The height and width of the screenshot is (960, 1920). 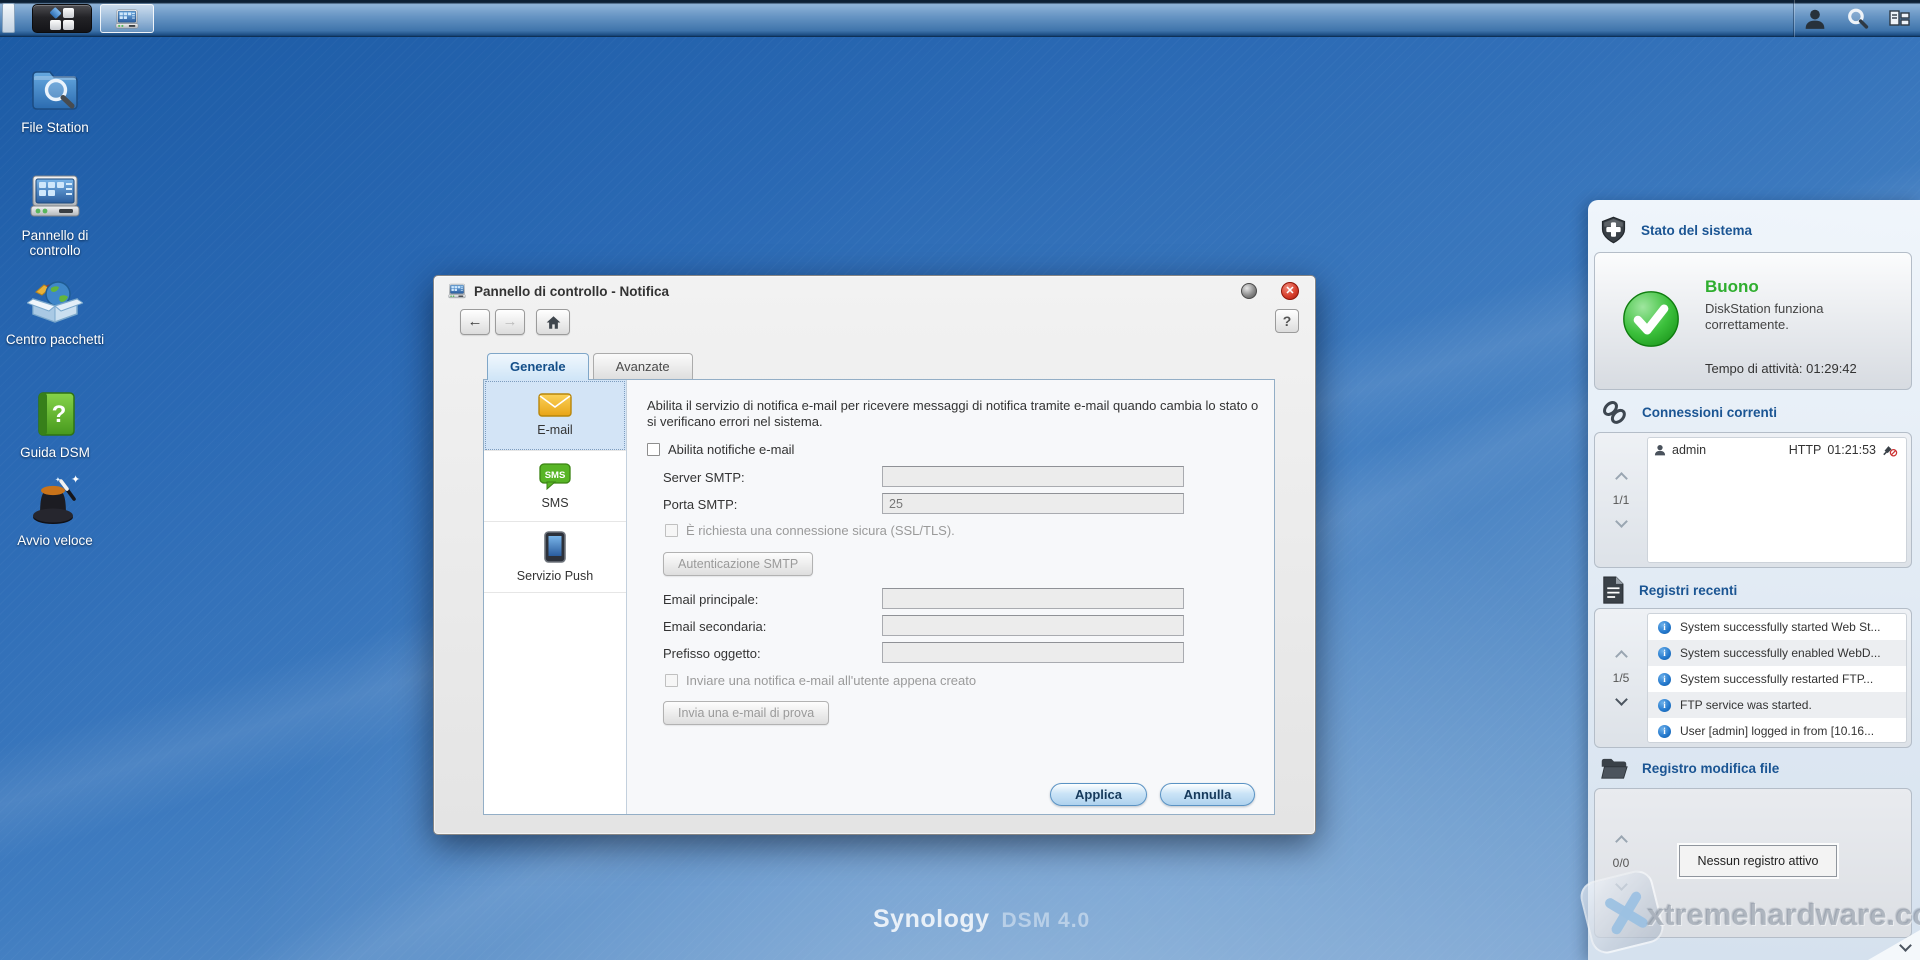 I want to click on notify-new-user-checkbox, so click(x=671, y=680).